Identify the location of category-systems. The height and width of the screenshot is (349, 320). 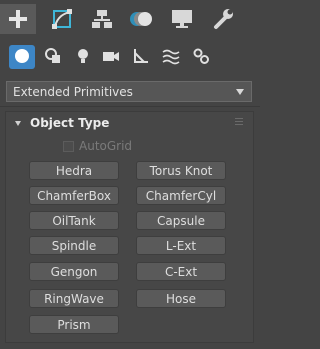
(201, 57).